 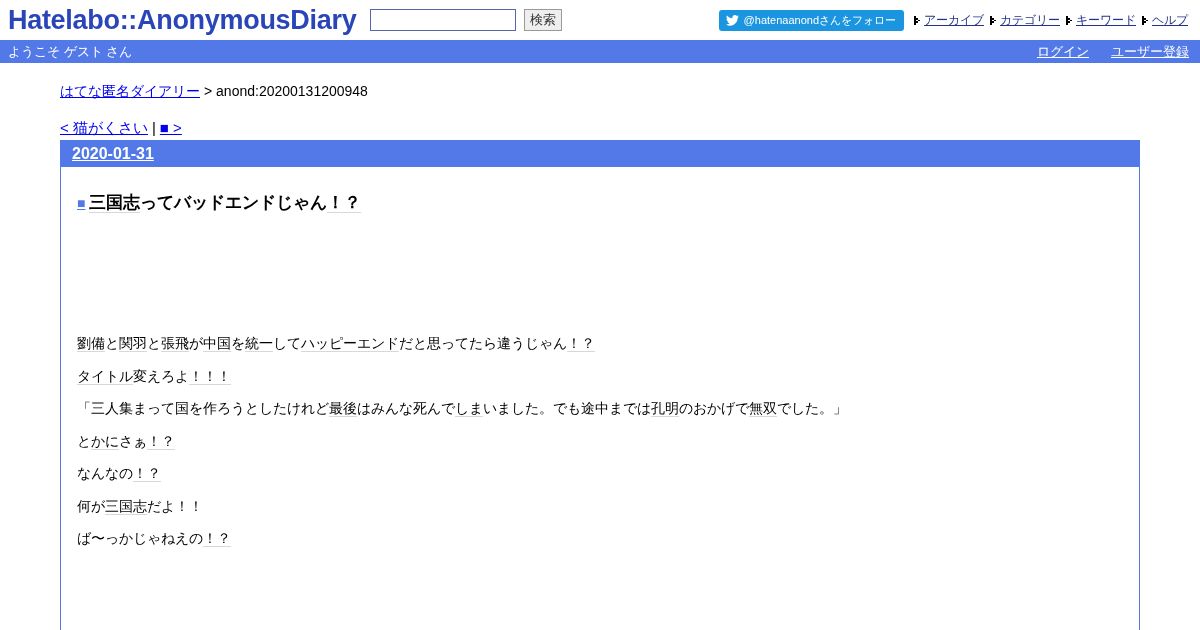 I want to click on welcome-text: ようこそ ゲスト さん, so click(x=70, y=51).